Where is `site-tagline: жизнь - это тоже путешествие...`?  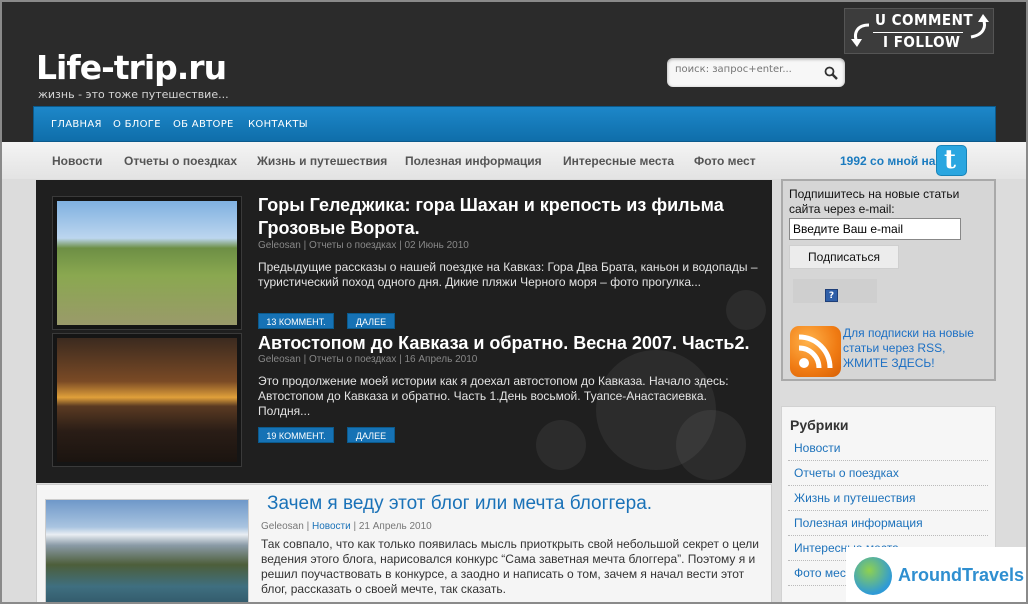
site-tagline: жизнь - это тоже путешествие... is located at coordinates (133, 94).